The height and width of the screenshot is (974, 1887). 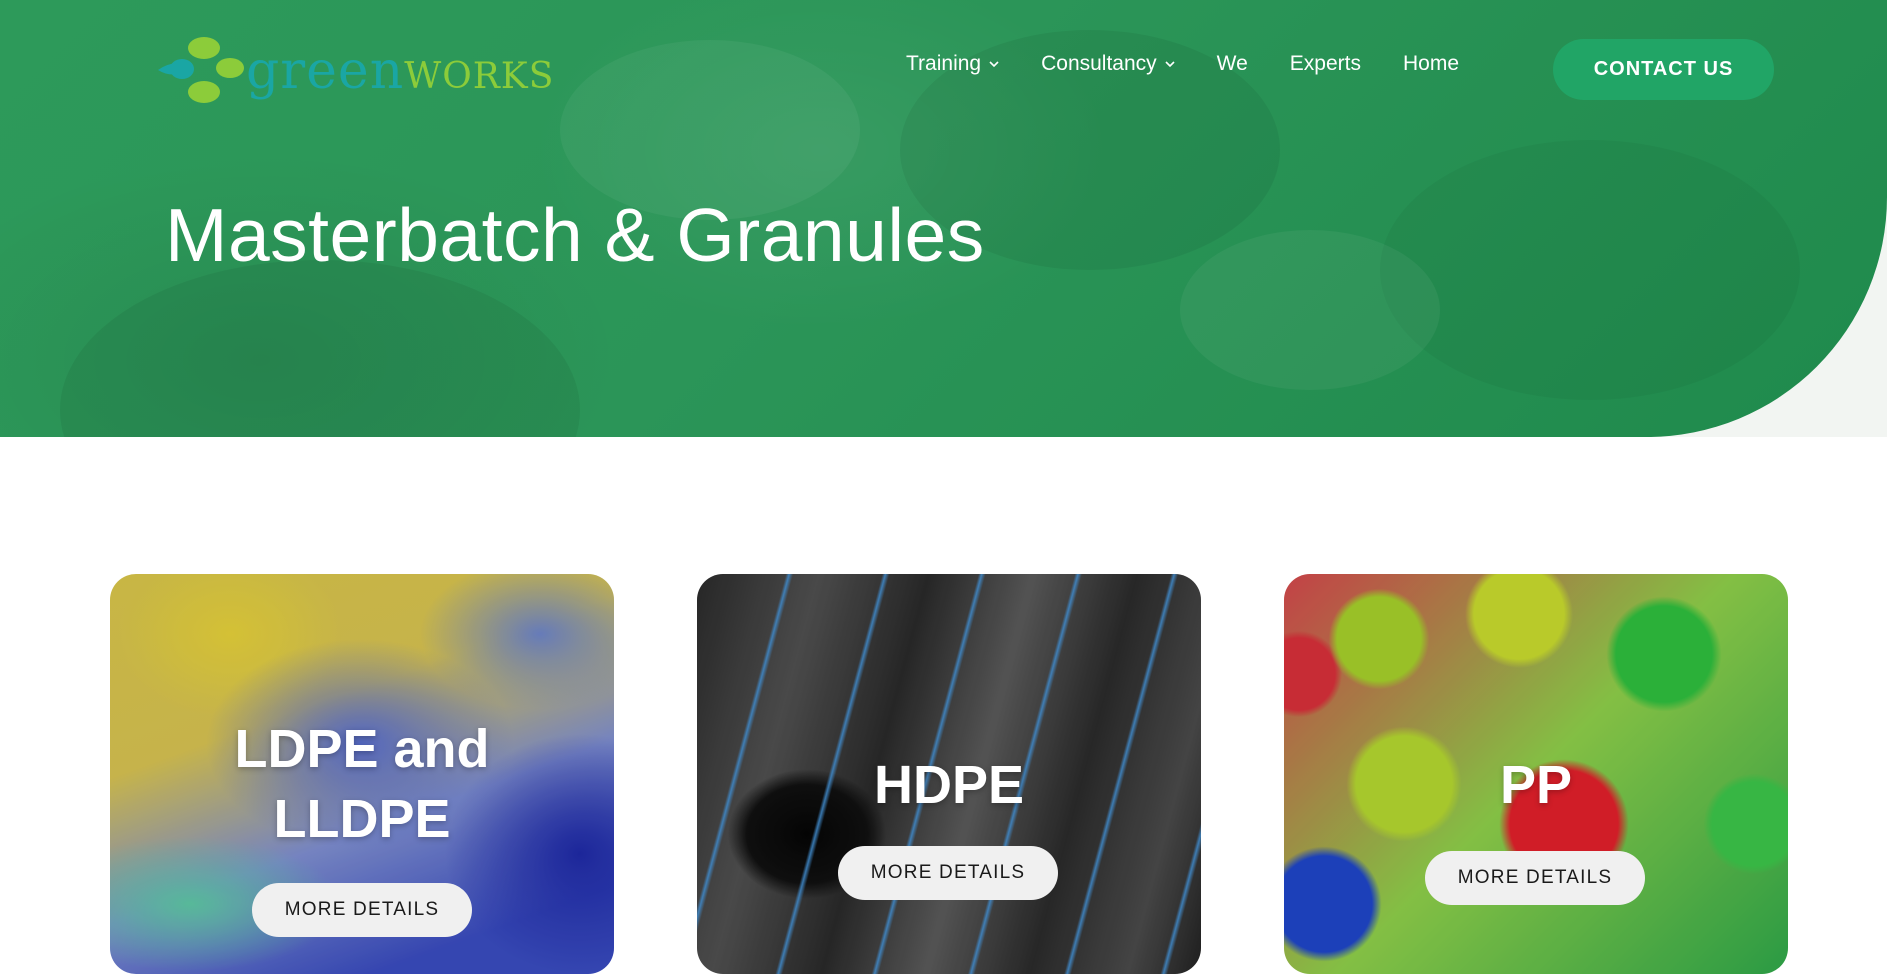 I want to click on hero-photo-highlight, so click(x=1310, y=310).